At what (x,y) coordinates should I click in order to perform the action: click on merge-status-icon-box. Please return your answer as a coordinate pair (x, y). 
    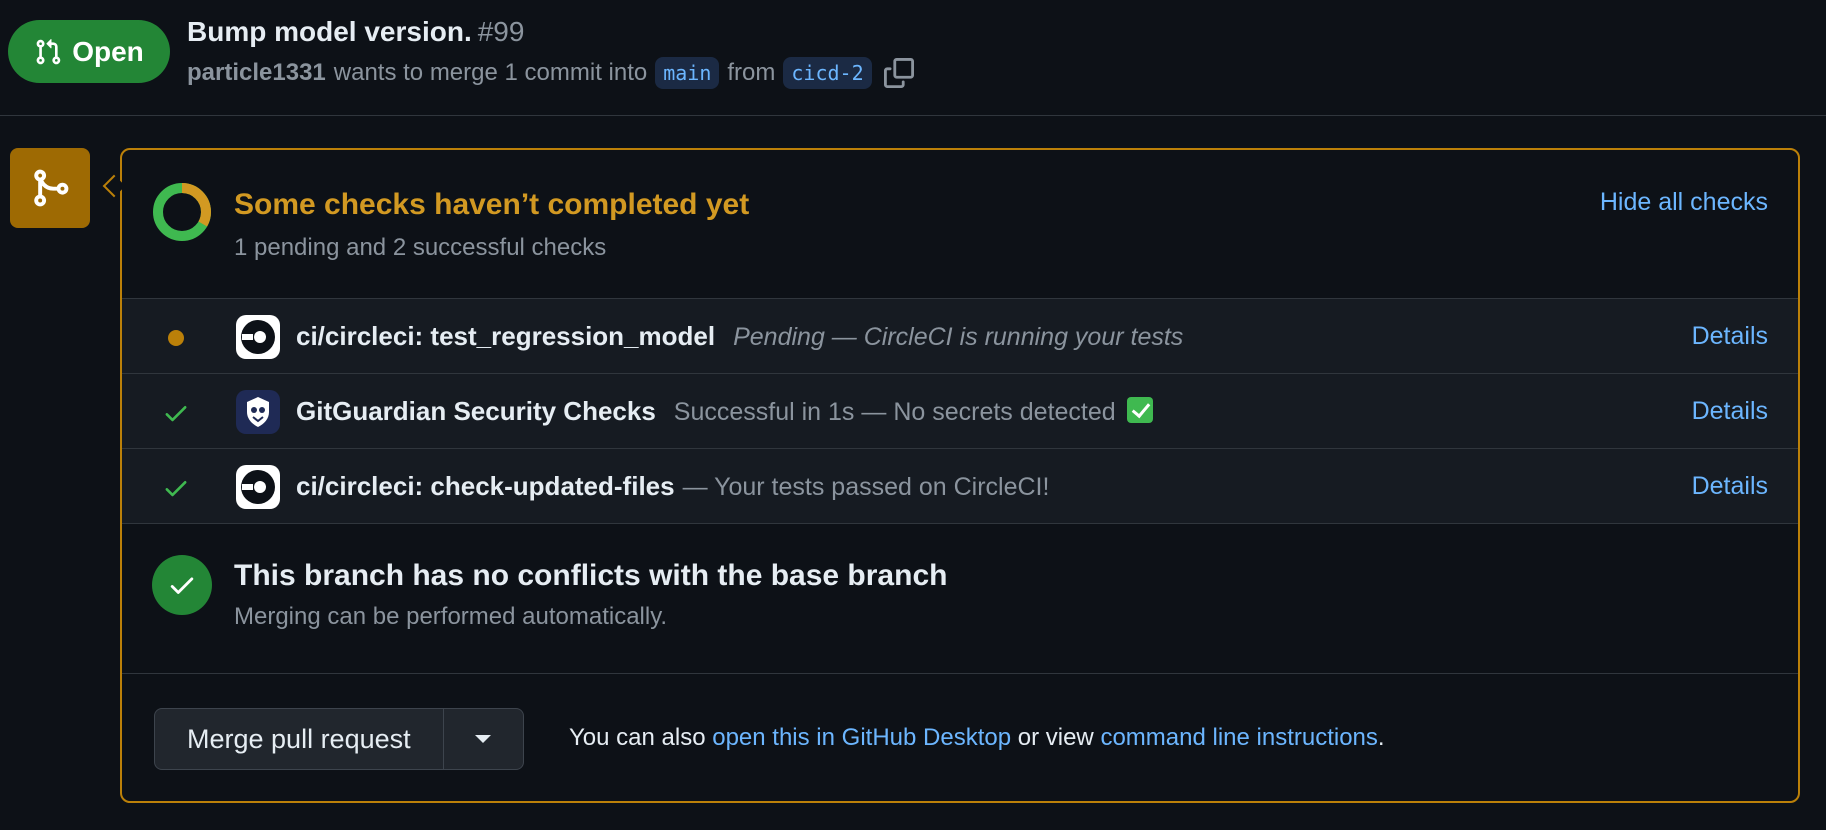
    Looking at the image, I should click on (50, 188).